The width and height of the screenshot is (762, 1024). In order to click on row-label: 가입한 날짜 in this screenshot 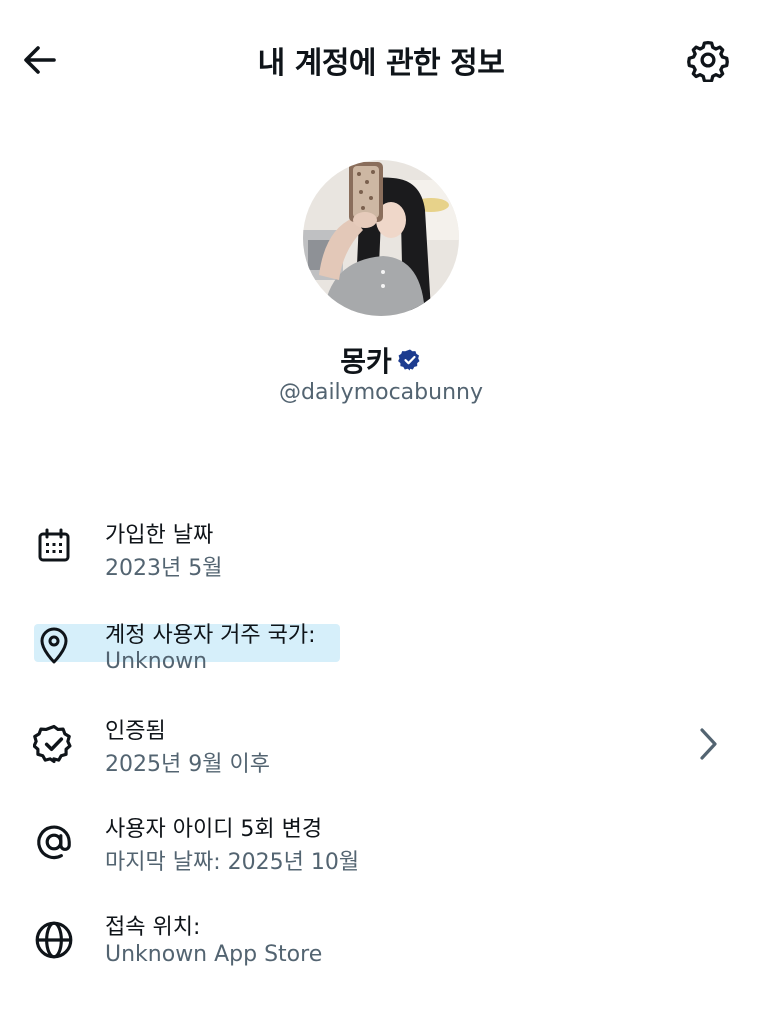, I will do `click(159, 535)`.